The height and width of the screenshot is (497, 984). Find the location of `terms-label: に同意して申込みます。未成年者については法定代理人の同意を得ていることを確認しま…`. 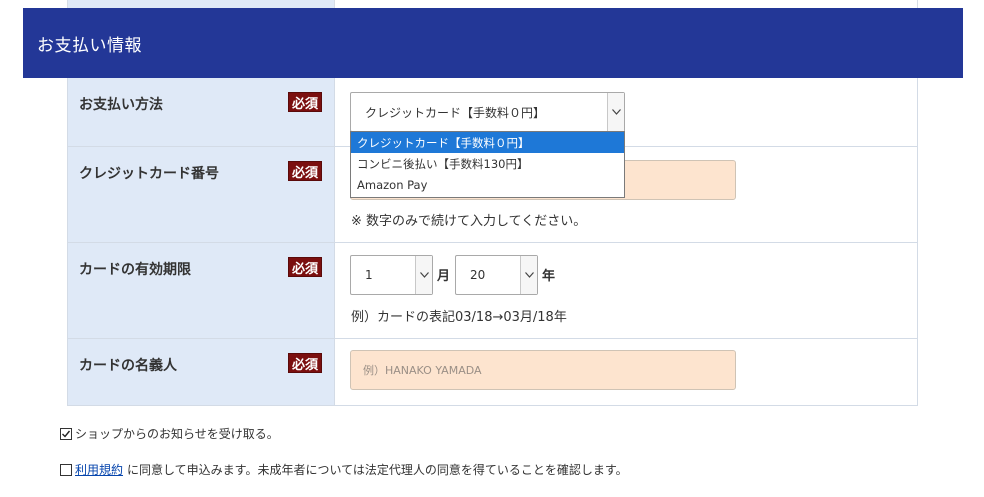

terms-label: に同意して申込みます。未成年者については法定代理人の同意を得ていることを確認しま… is located at coordinates (377, 470).